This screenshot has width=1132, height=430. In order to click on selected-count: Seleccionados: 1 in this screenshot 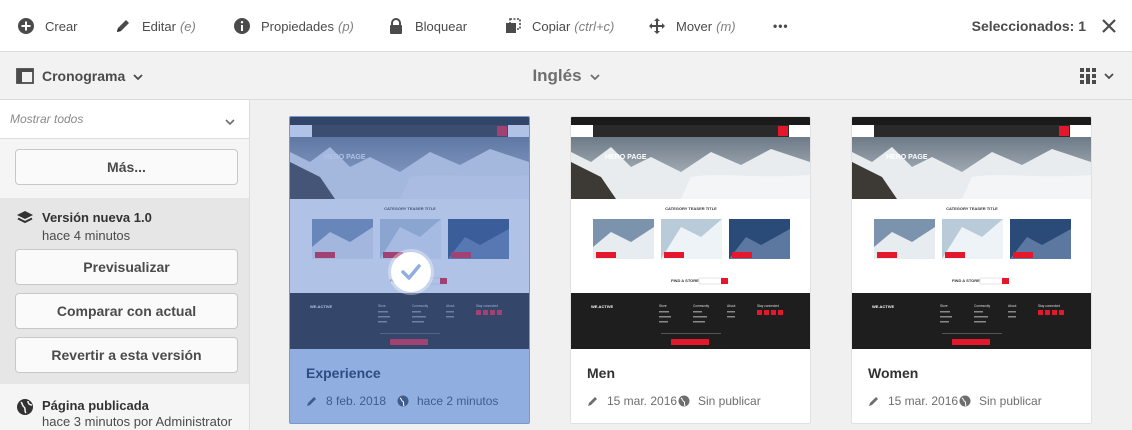, I will do `click(1028, 26)`.